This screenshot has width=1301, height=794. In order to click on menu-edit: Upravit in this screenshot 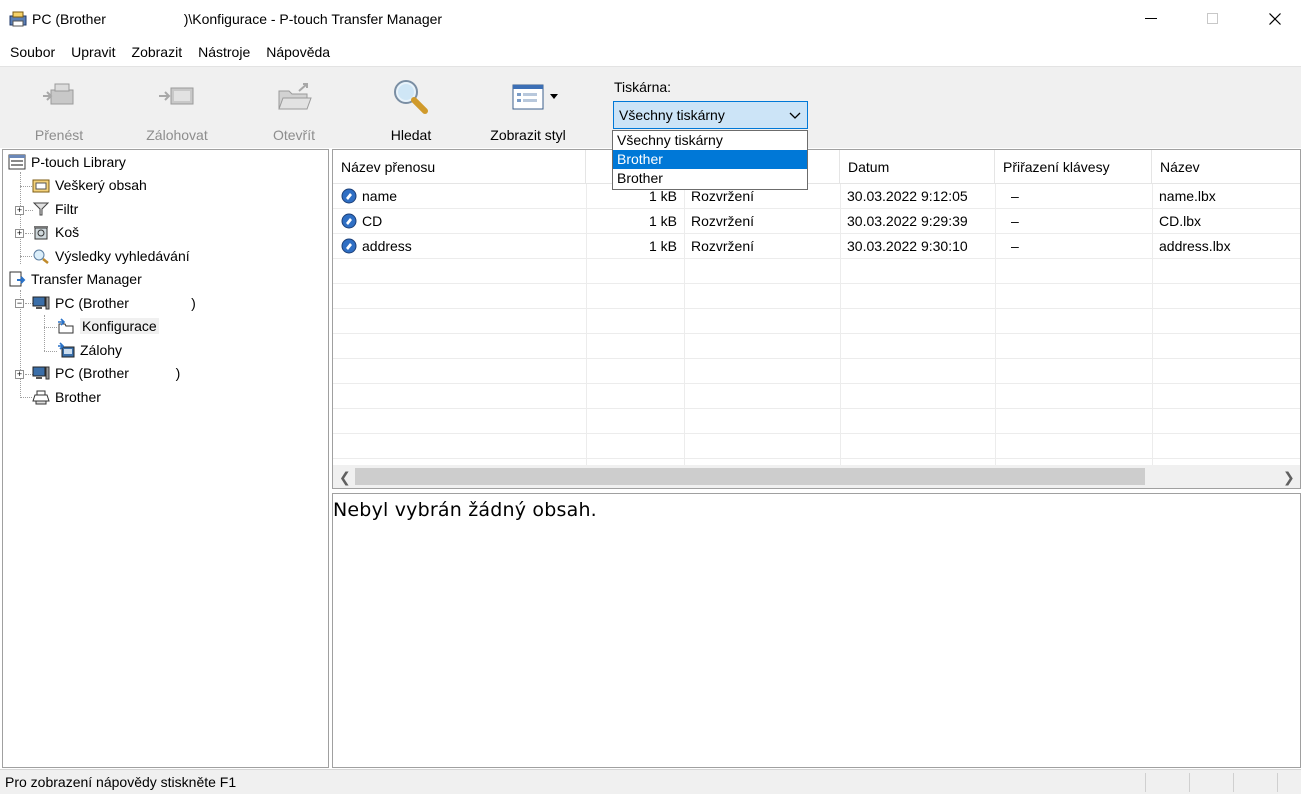, I will do `click(93, 52)`.